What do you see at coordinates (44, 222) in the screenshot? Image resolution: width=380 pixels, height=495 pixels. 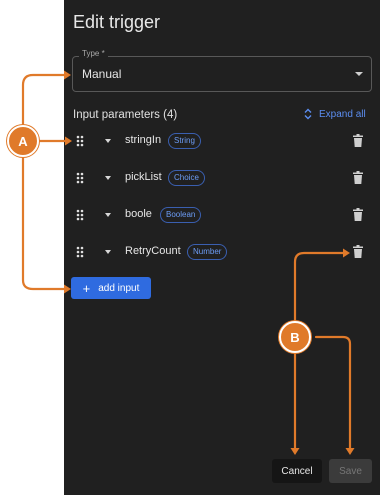 I see `arrow-a-to-add` at bounding box center [44, 222].